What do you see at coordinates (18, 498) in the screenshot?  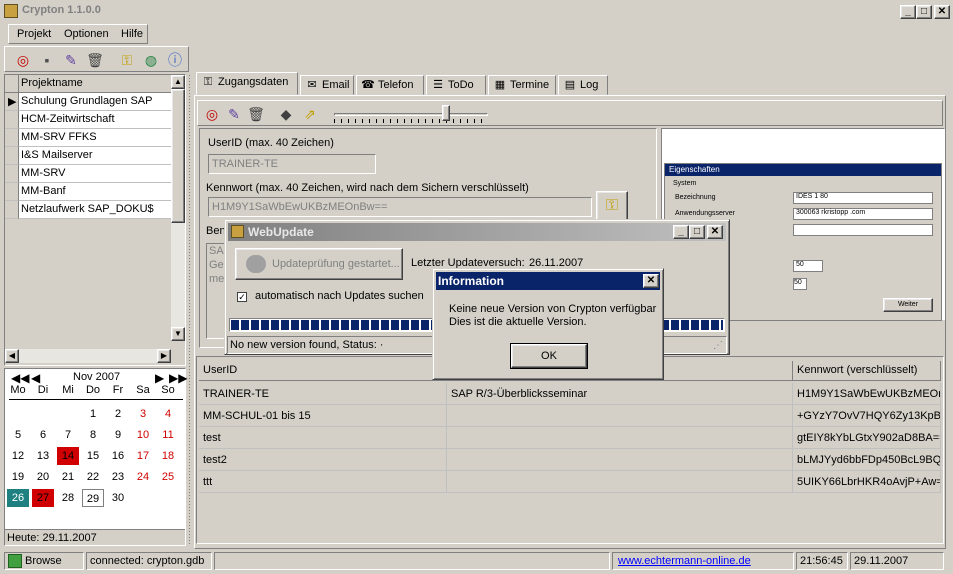 I see `calendar-day: 26` at bounding box center [18, 498].